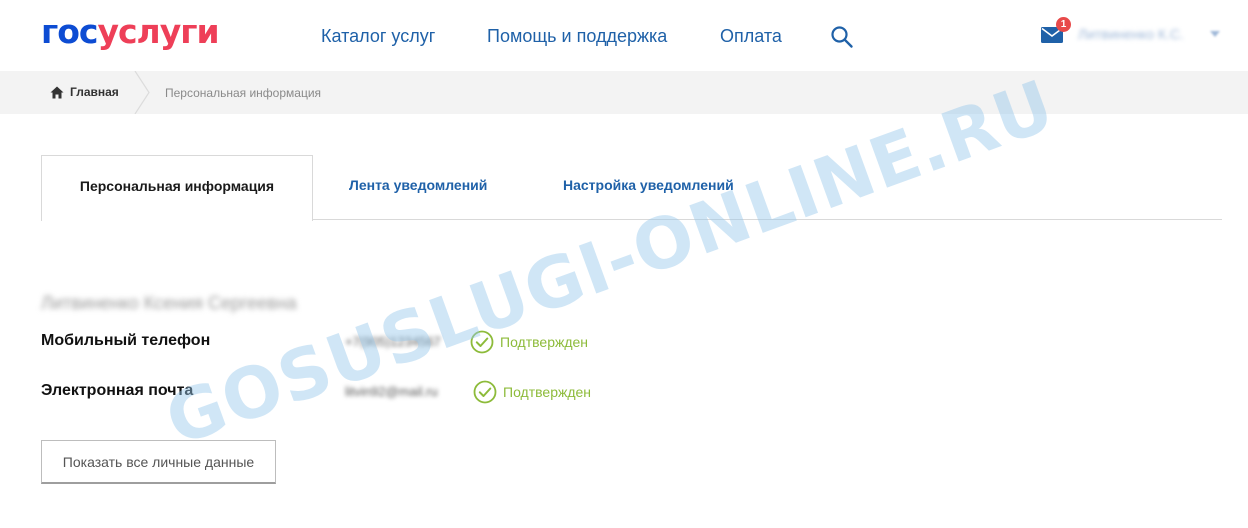 The image size is (1248, 528). What do you see at coordinates (94, 92) in the screenshot?
I see `breadcrumb-home-label: Главная` at bounding box center [94, 92].